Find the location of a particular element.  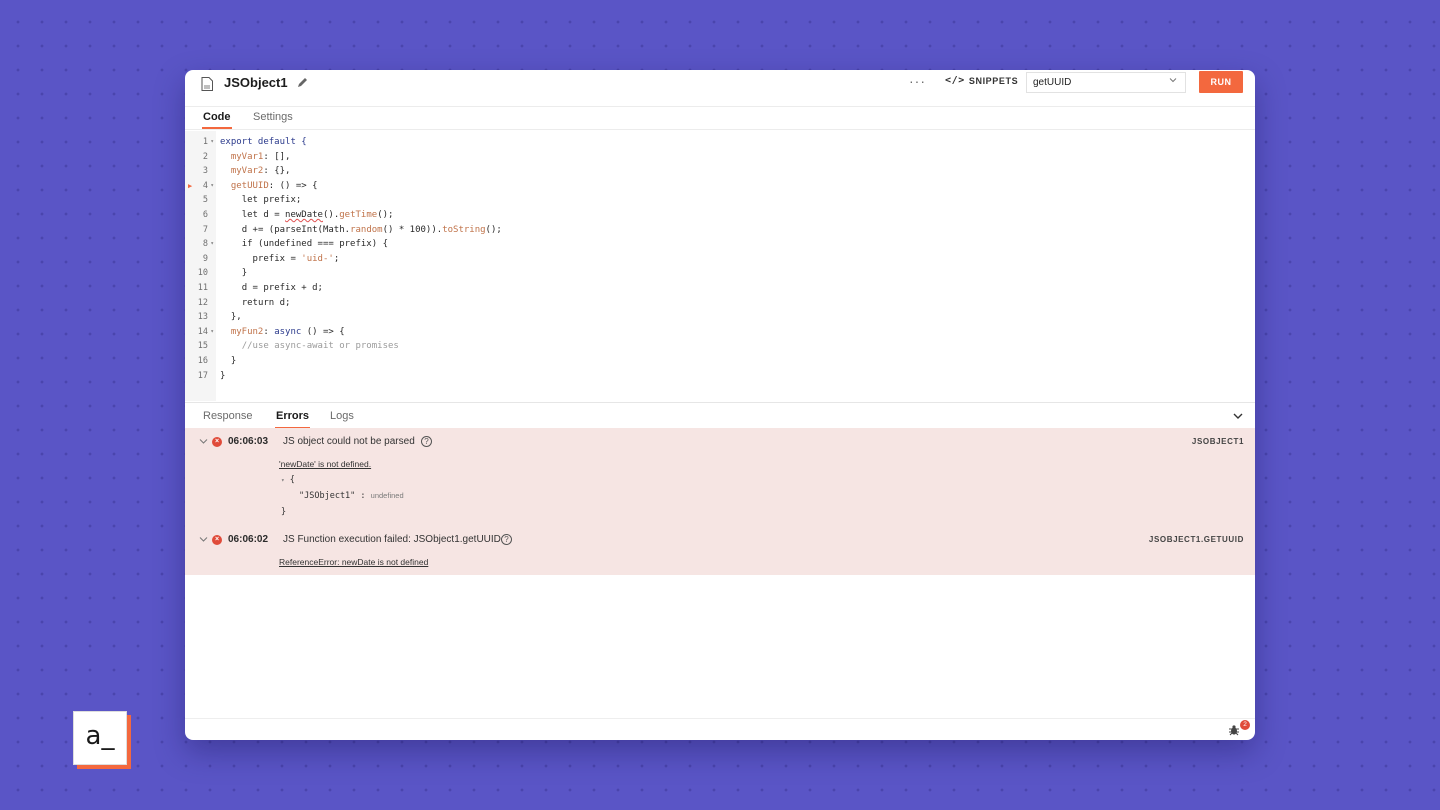

line-number: 6 is located at coordinates (200, 215).